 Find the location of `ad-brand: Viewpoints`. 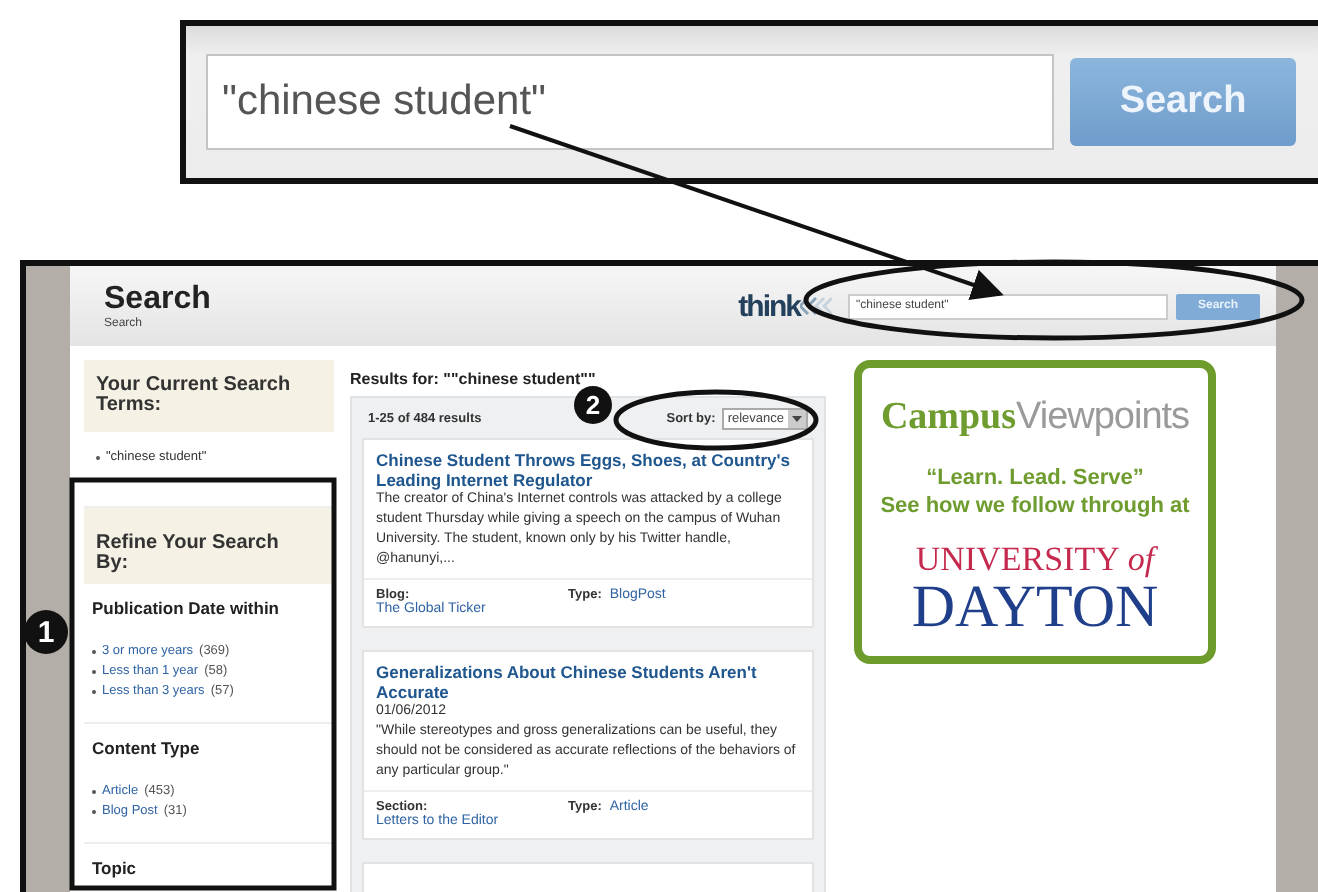

ad-brand: Viewpoints is located at coordinates (1103, 418).